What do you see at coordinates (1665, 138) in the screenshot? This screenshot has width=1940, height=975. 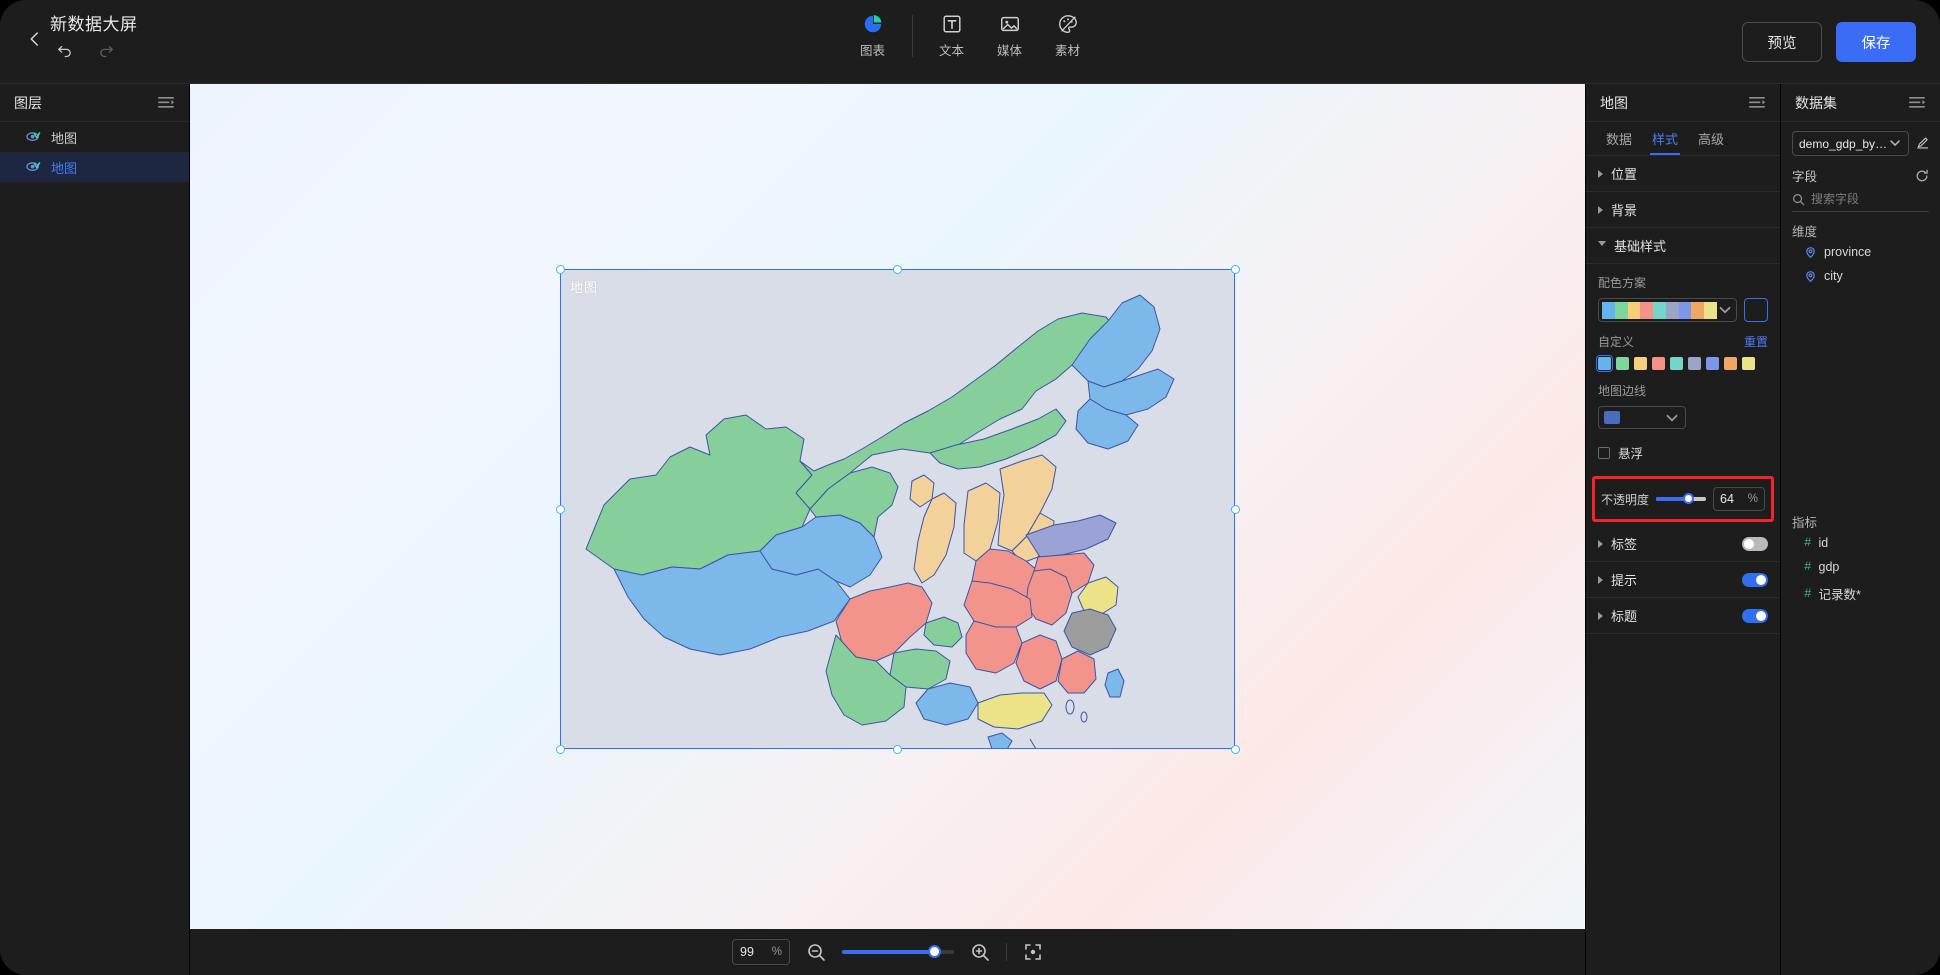 I see `tab-style: 样式` at bounding box center [1665, 138].